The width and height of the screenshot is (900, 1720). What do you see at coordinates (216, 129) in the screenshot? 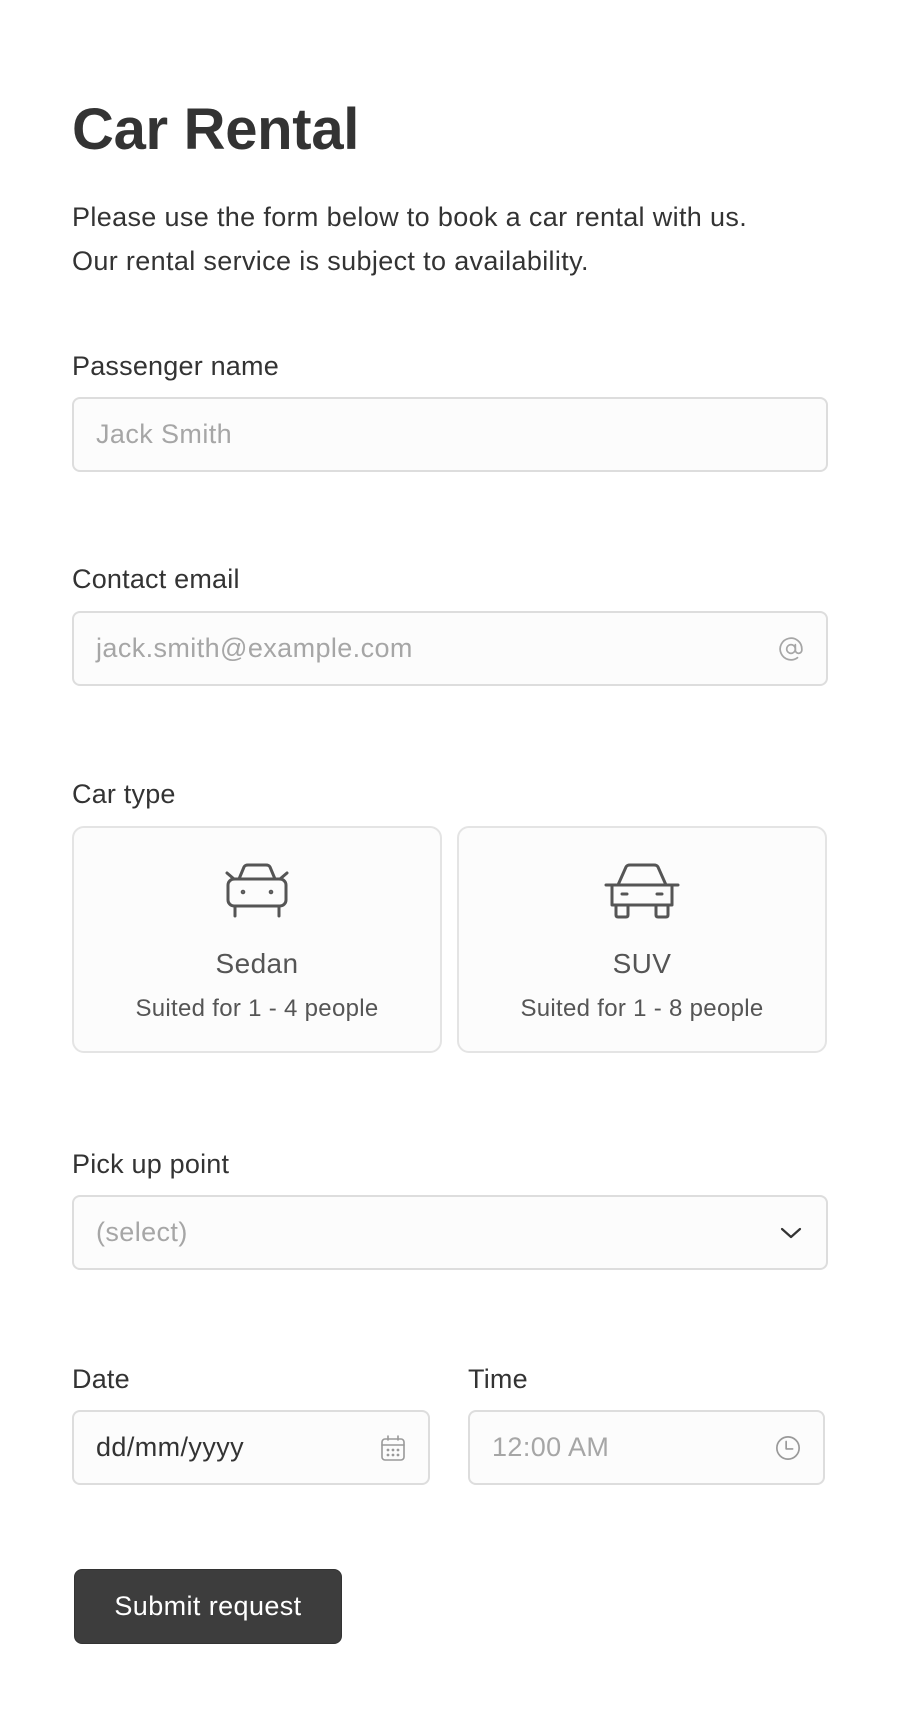
I see `page-title: Car Rental` at bounding box center [216, 129].